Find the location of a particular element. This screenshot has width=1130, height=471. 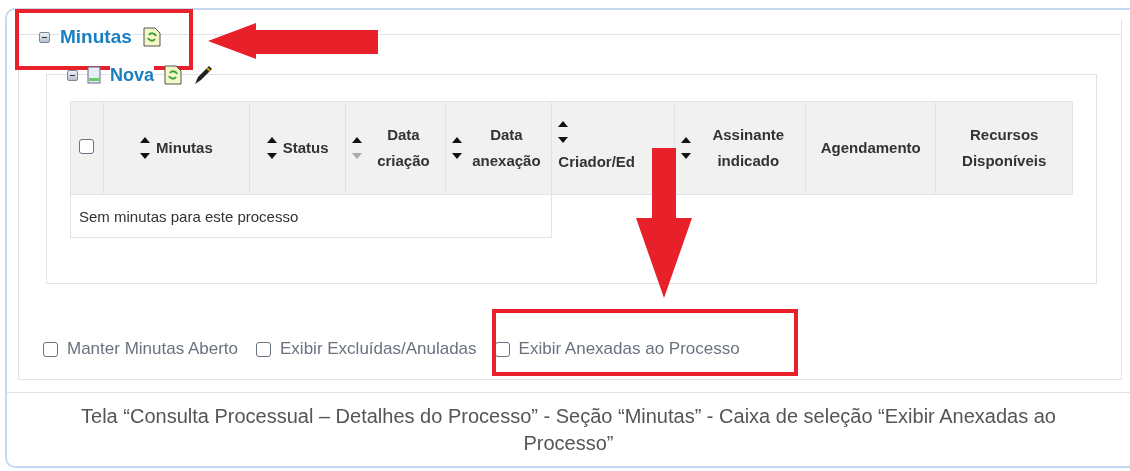

checkbox-option: Exibir Anexadas ao Processo is located at coordinates (617, 349).